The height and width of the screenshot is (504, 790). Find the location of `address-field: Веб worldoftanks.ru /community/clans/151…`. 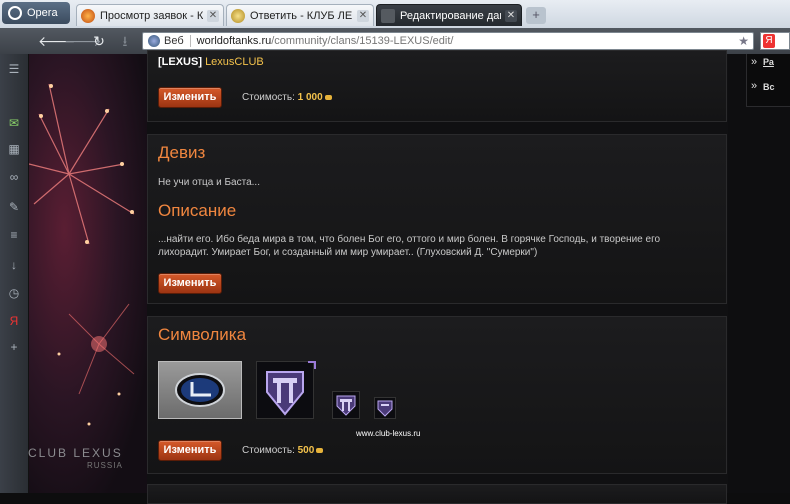

address-field: Веб worldoftanks.ru /community/clans/151… is located at coordinates (448, 41).